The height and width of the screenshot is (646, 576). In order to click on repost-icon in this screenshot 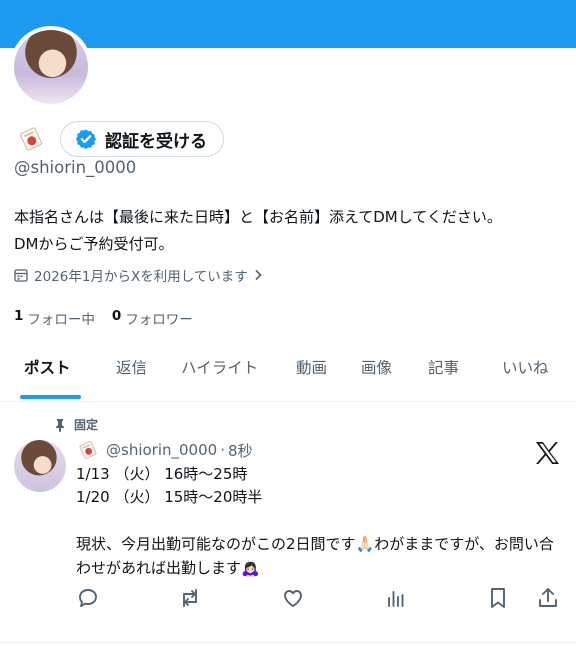, I will do `click(190, 598)`.